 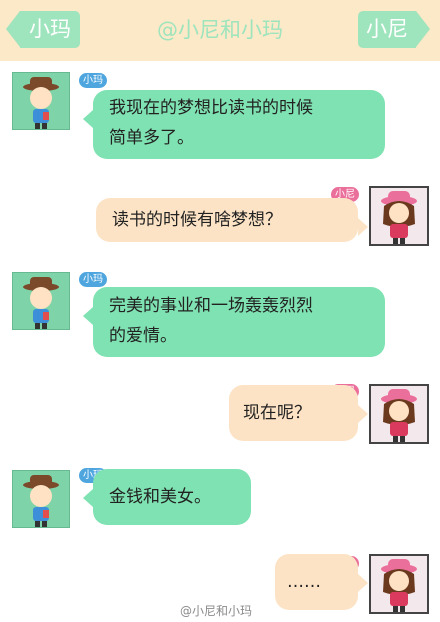 What do you see at coordinates (211, 306) in the screenshot?
I see `message-text: 完美的事业和一场轰轰烈烈` at bounding box center [211, 306].